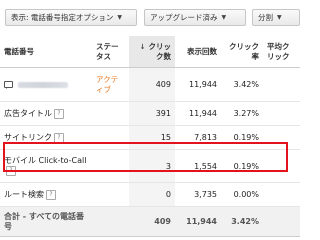  Describe the element at coordinates (281, 52) in the screenshot. I see `header-avg: 平均クリック` at that location.